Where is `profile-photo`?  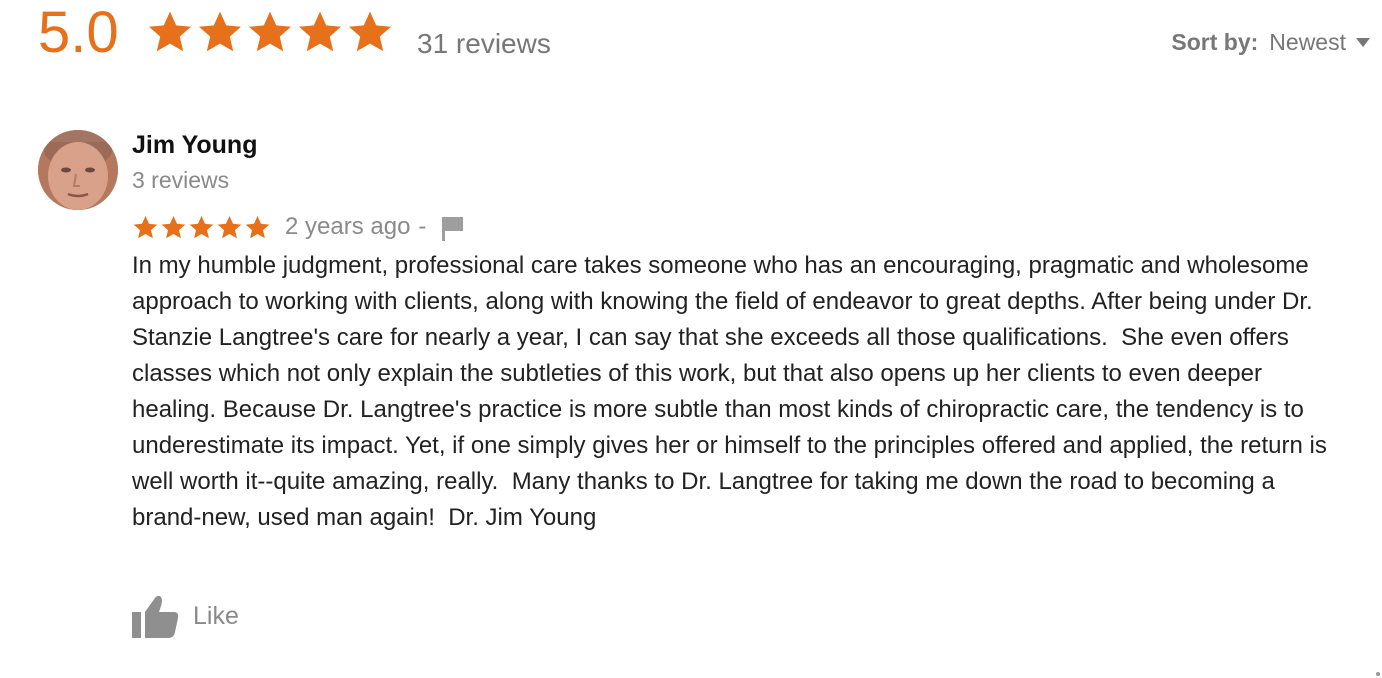
profile-photo is located at coordinates (78, 170).